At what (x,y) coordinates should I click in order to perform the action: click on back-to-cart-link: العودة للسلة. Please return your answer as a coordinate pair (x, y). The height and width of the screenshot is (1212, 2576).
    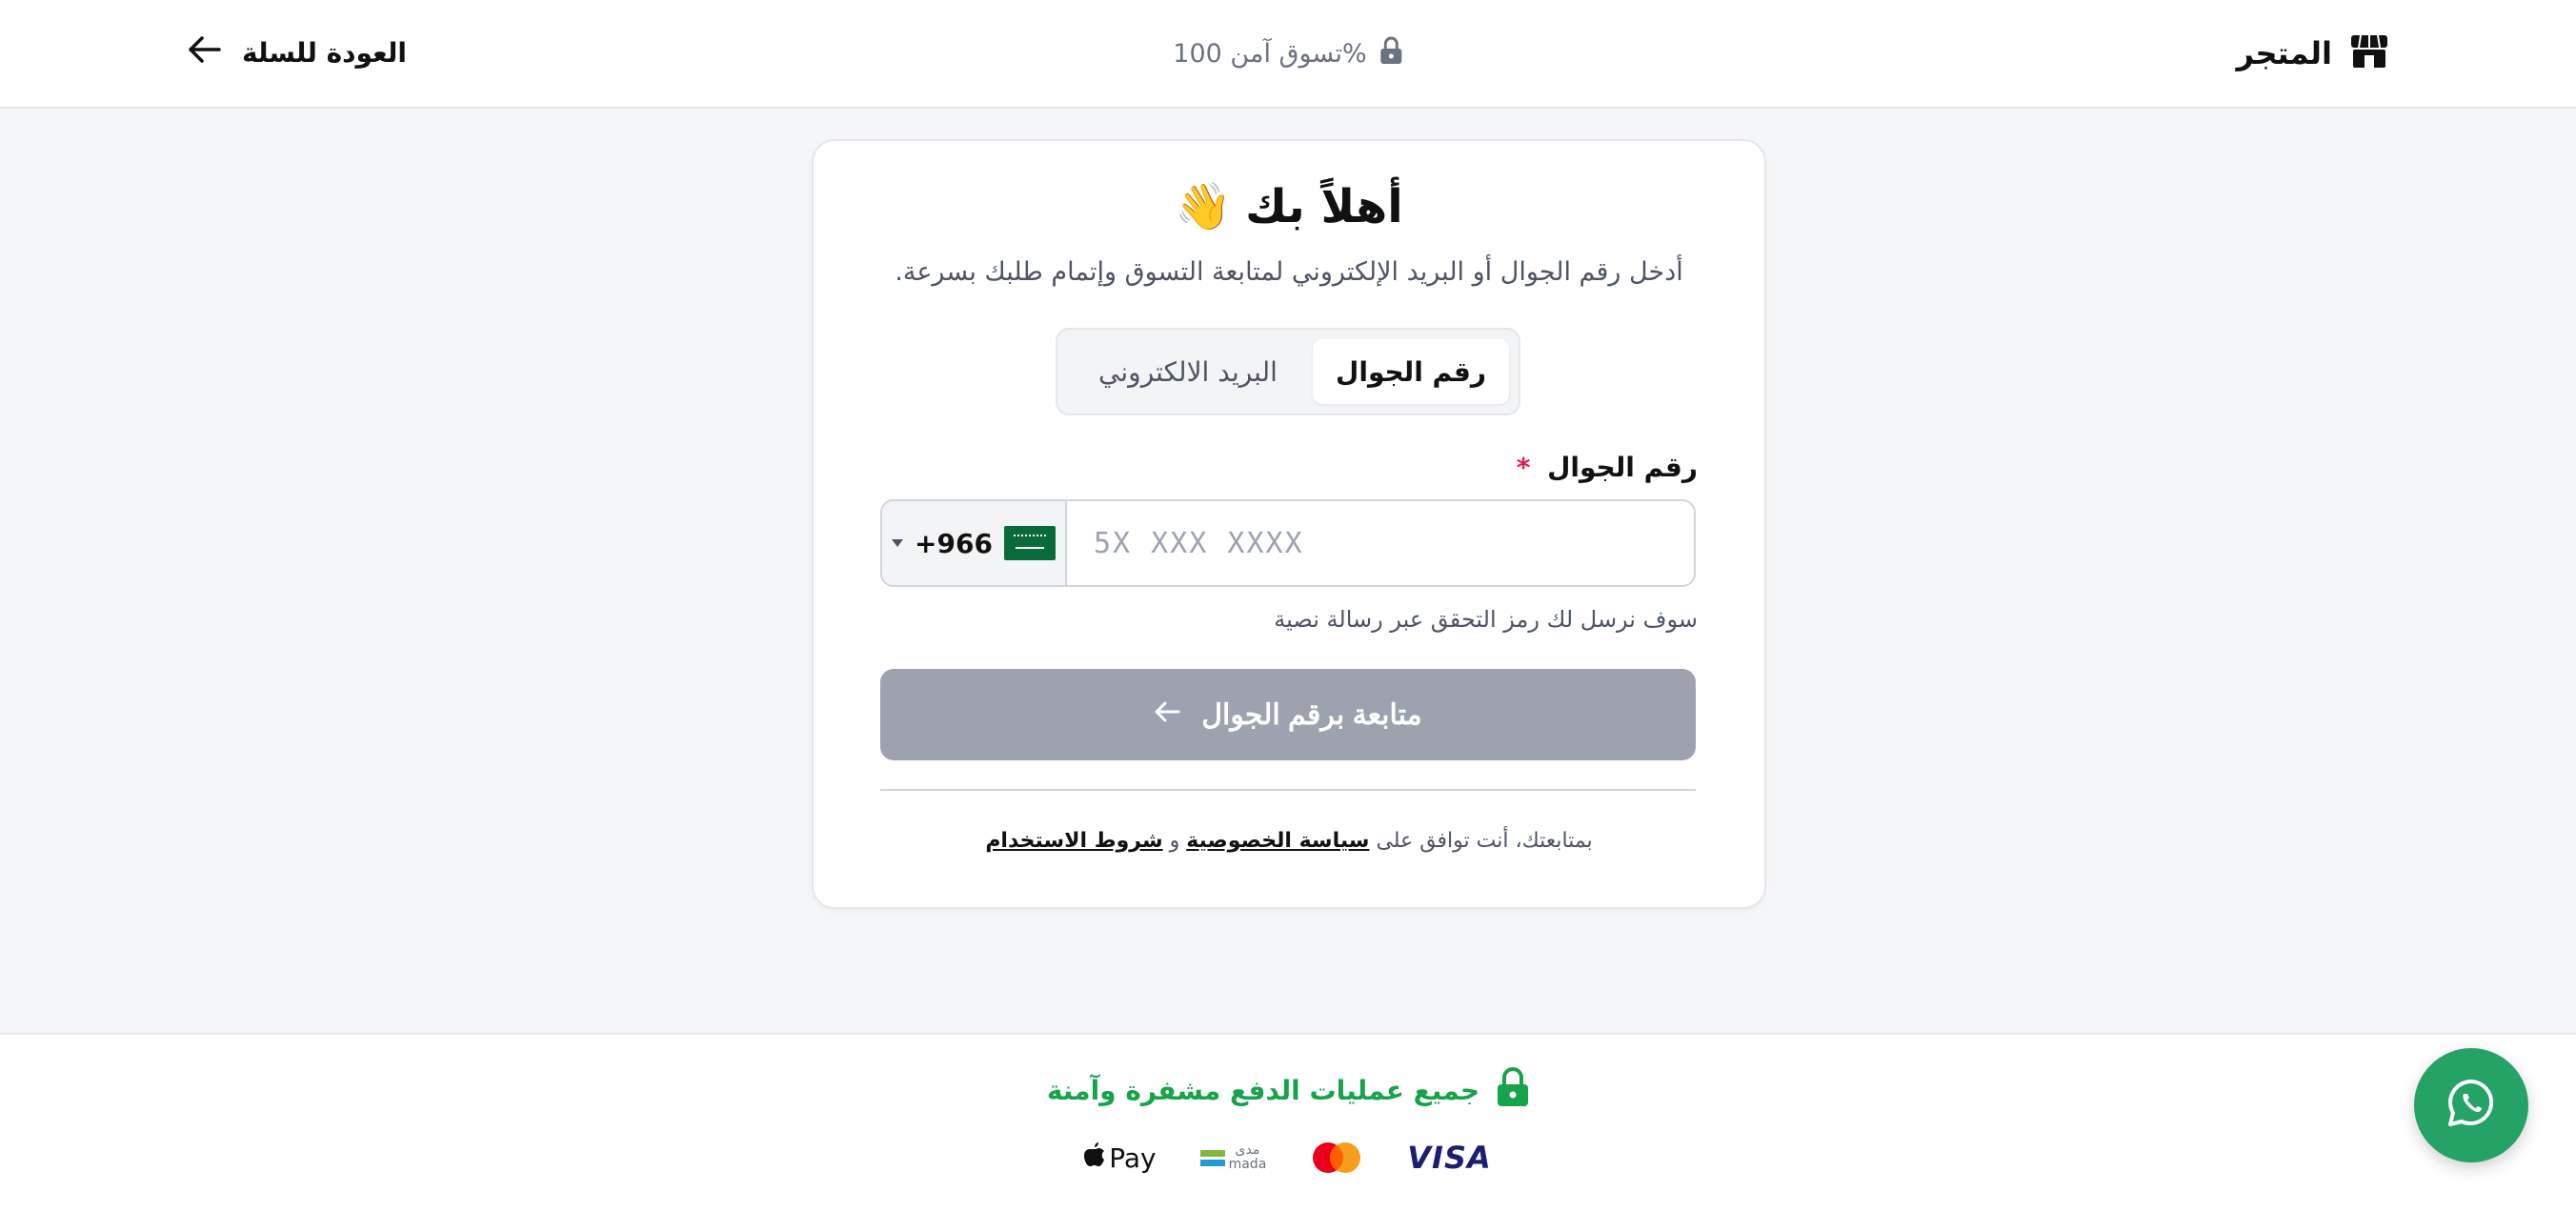
    Looking at the image, I should click on (297, 53).